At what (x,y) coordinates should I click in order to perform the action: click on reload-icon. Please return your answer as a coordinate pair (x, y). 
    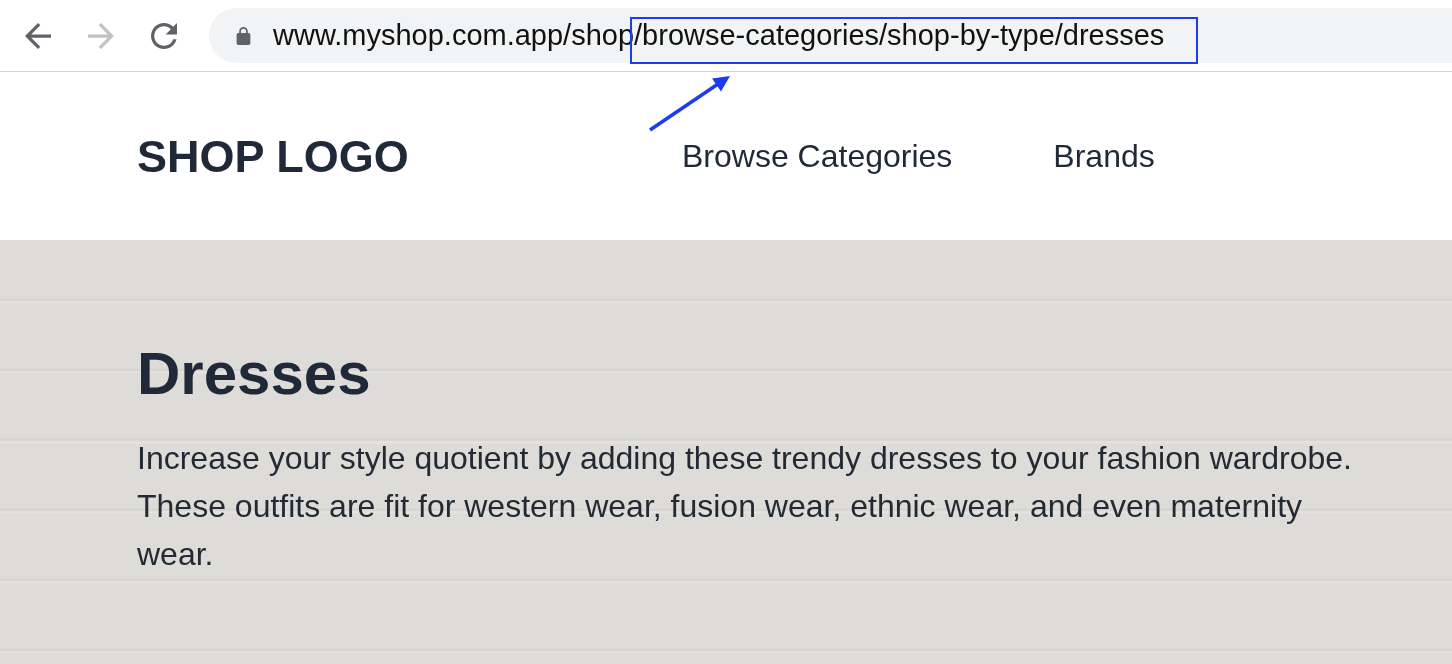
    Looking at the image, I should click on (164, 35).